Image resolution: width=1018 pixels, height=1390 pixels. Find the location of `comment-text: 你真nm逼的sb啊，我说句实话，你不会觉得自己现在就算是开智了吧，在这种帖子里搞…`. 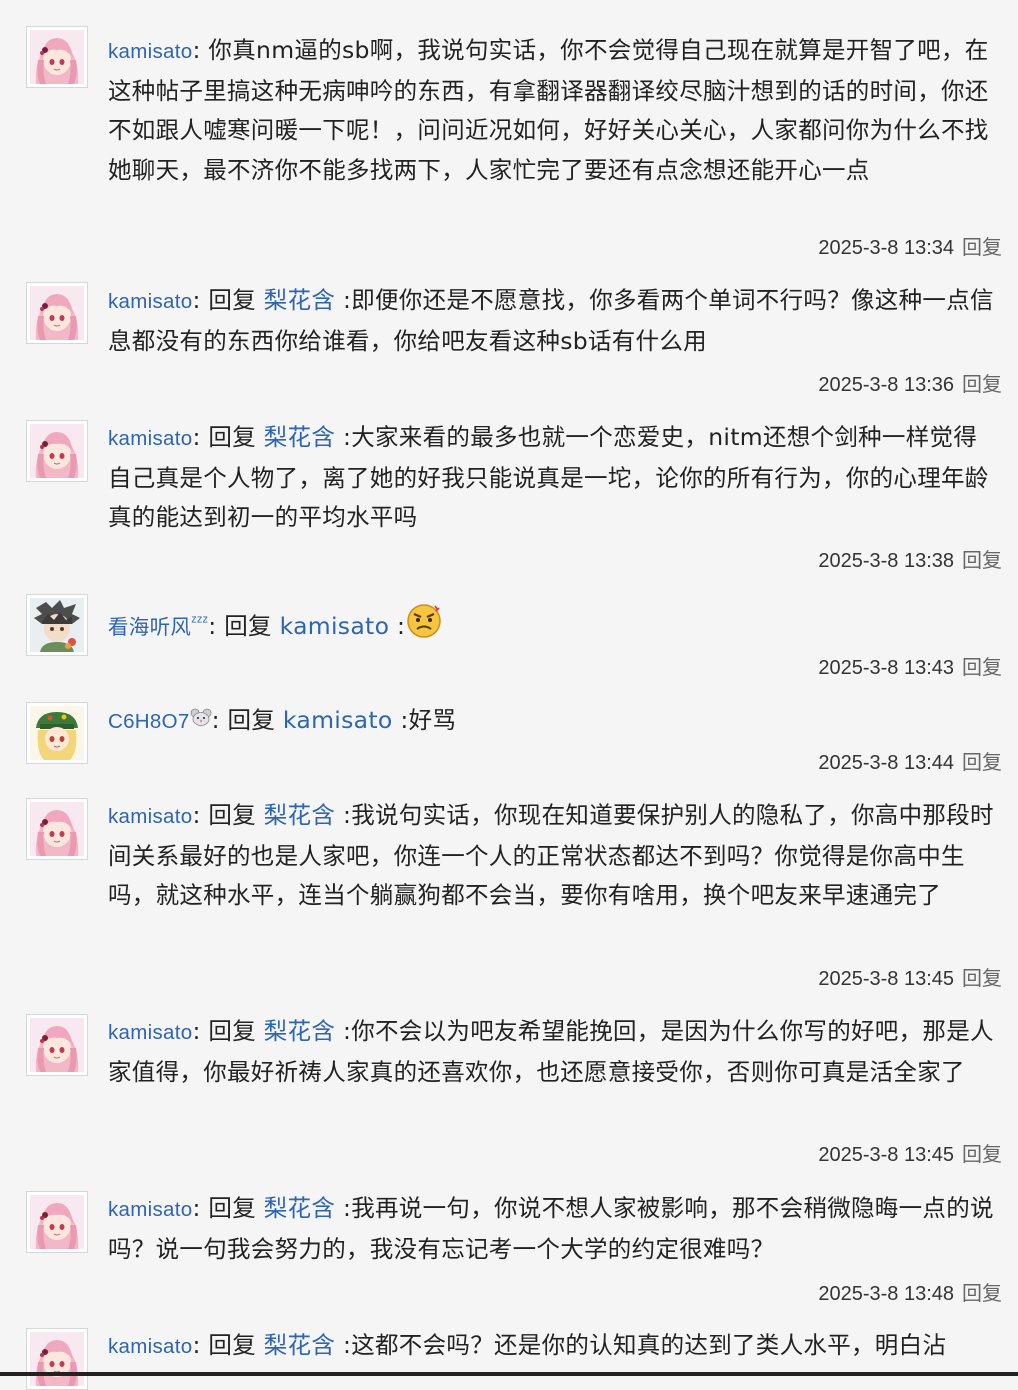

comment-text: 你真nm逼的sb啊，我说句实话，你不会觉得自己现在就算是开智了吧，在这种帖子里搞… is located at coordinates (548, 110).